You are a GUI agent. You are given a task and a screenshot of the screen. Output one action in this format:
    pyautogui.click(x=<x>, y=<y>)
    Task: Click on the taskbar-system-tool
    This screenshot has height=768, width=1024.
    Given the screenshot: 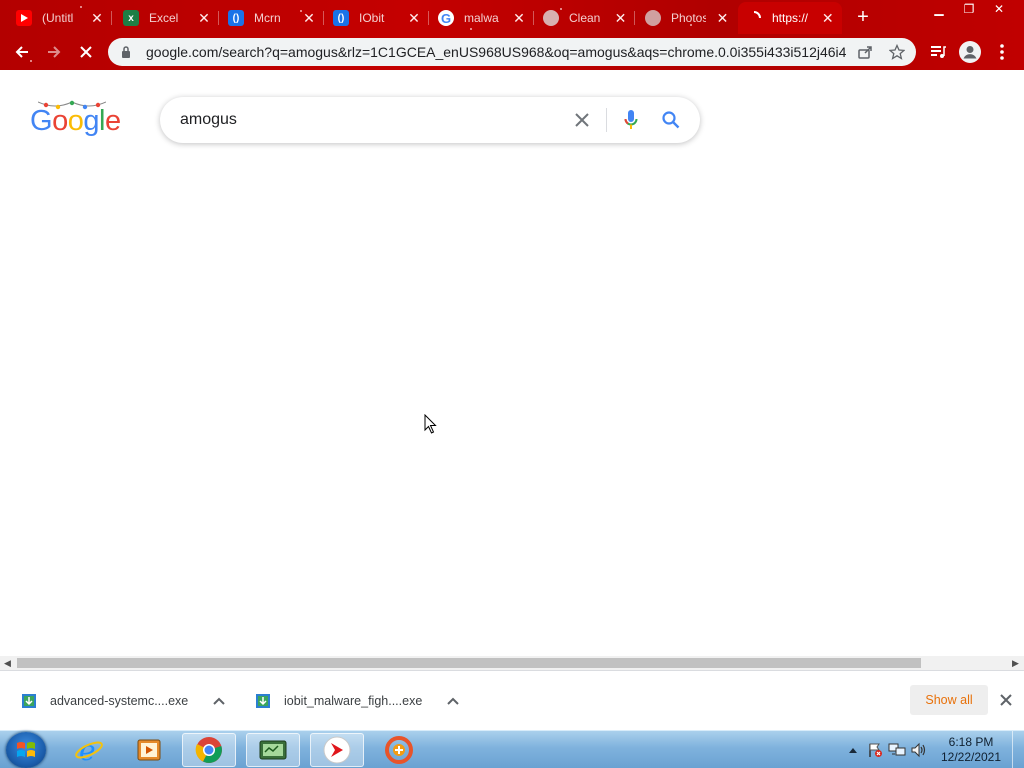 What is the action you would take?
    pyautogui.click(x=273, y=750)
    